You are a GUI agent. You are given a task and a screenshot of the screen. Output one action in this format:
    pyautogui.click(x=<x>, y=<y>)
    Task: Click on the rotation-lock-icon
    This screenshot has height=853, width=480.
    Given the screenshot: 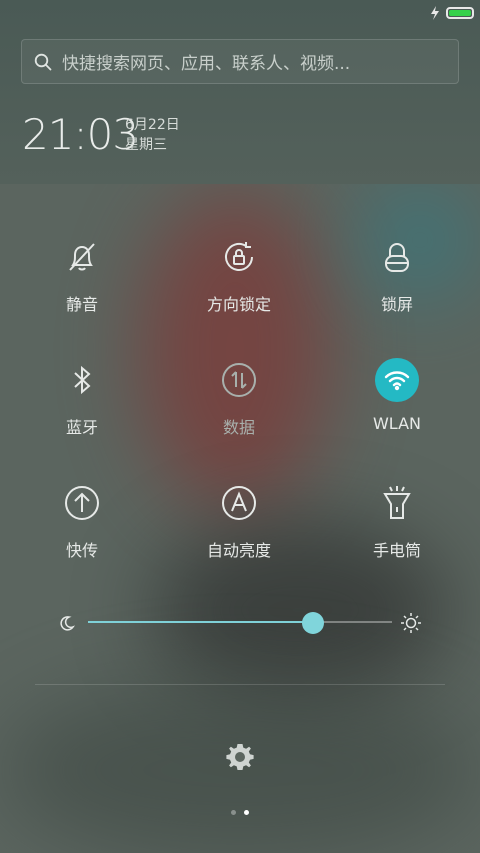 What is the action you would take?
    pyautogui.click(x=239, y=257)
    